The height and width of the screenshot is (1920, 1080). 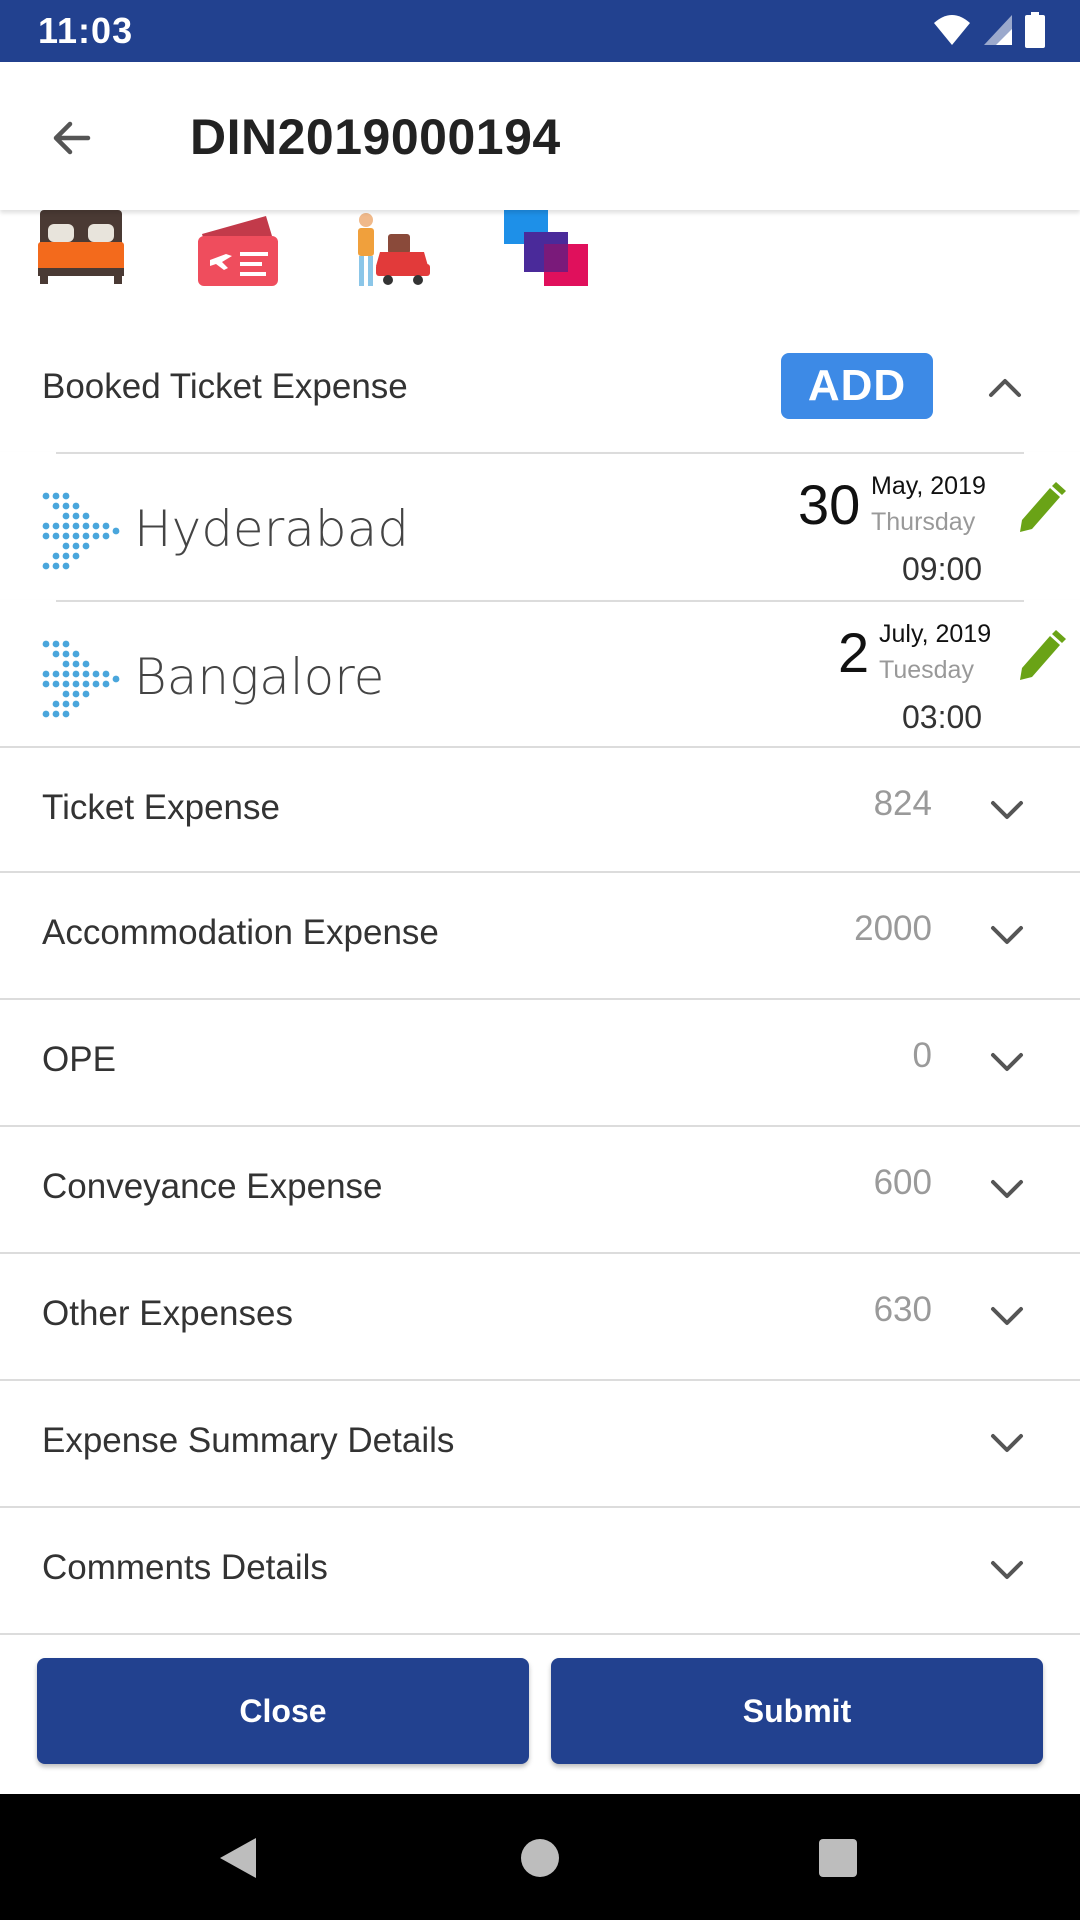 I want to click on date-day: 2, so click(x=854, y=652).